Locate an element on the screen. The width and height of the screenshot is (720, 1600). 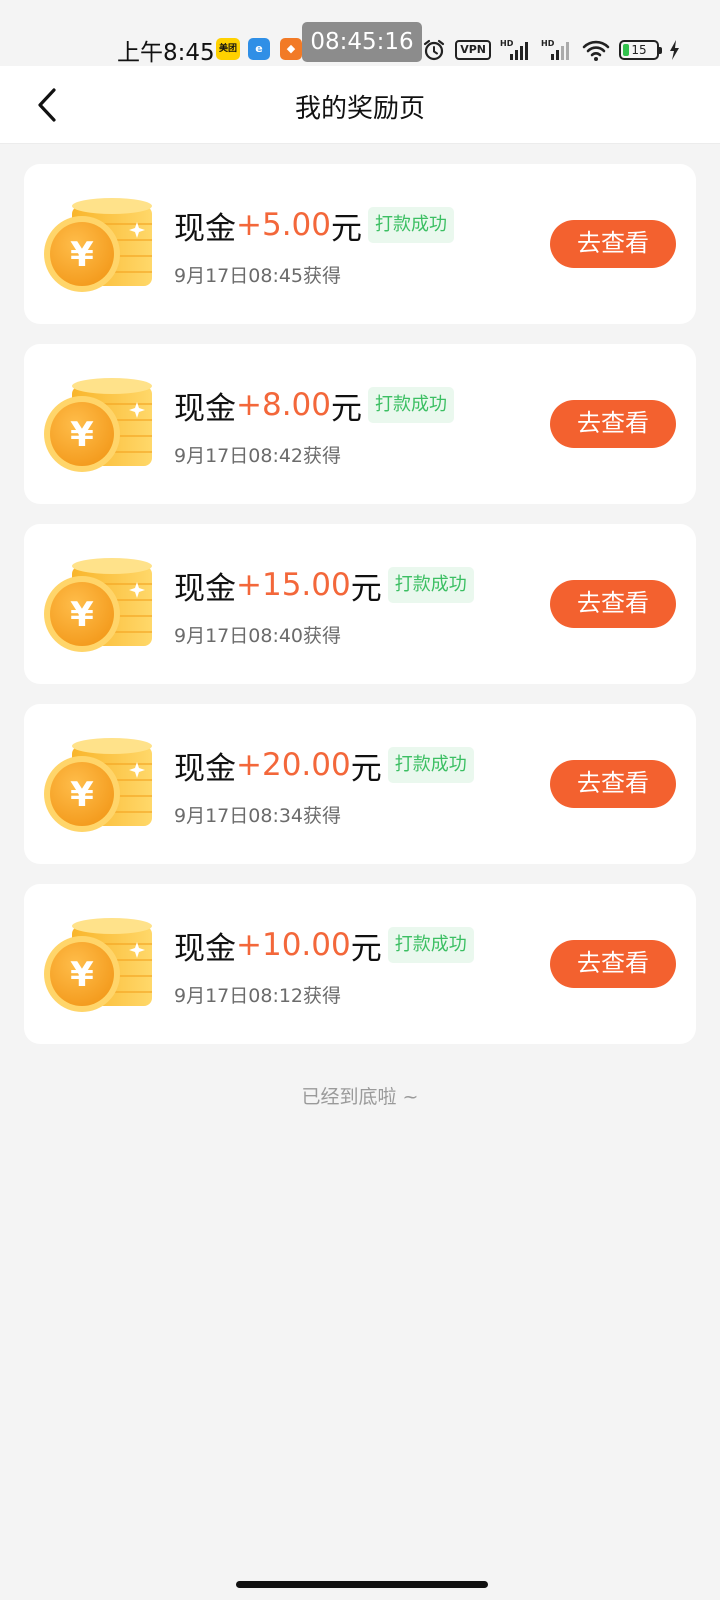
page-title: 我的奖励页 is located at coordinates (359, 109).